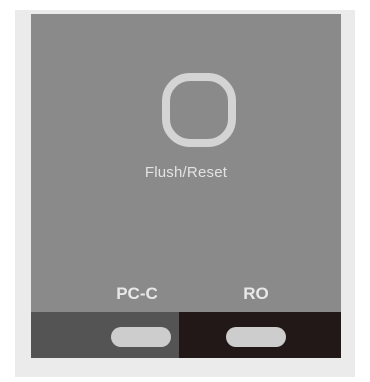 The height and width of the screenshot is (382, 370). What do you see at coordinates (186, 172) in the screenshot?
I see `flush-reset-label: Flush/Reset` at bounding box center [186, 172].